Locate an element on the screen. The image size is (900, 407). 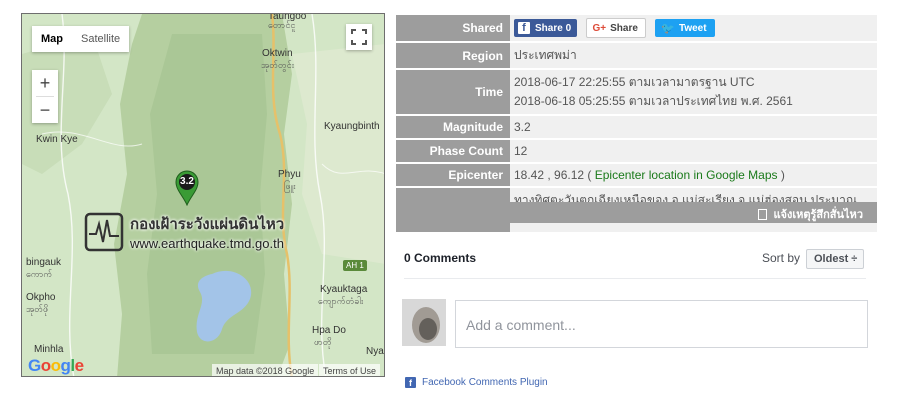
magnitude-row: Magnitude 3.2 is located at coordinates (636, 127).